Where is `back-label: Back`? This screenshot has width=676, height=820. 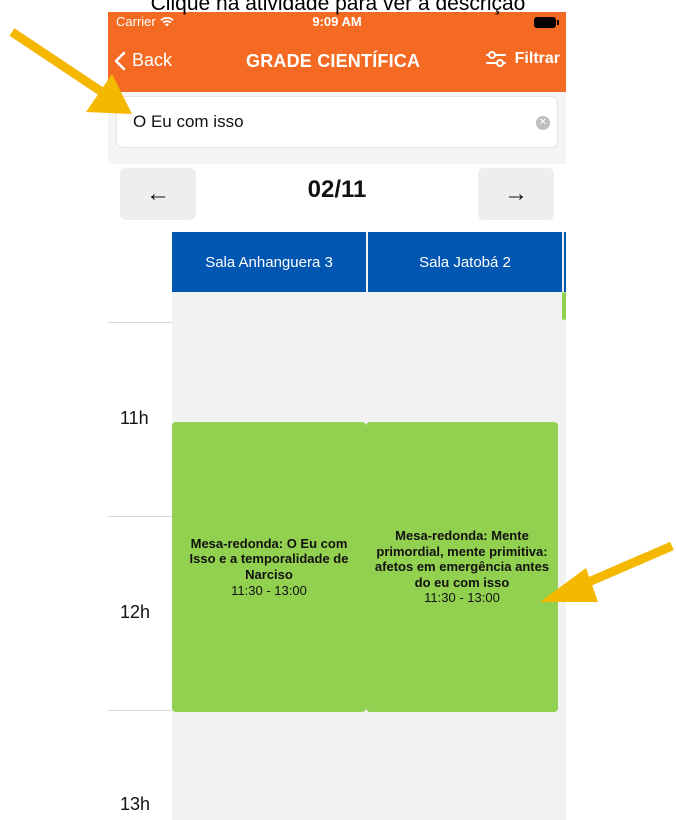 back-label: Back is located at coordinates (152, 60).